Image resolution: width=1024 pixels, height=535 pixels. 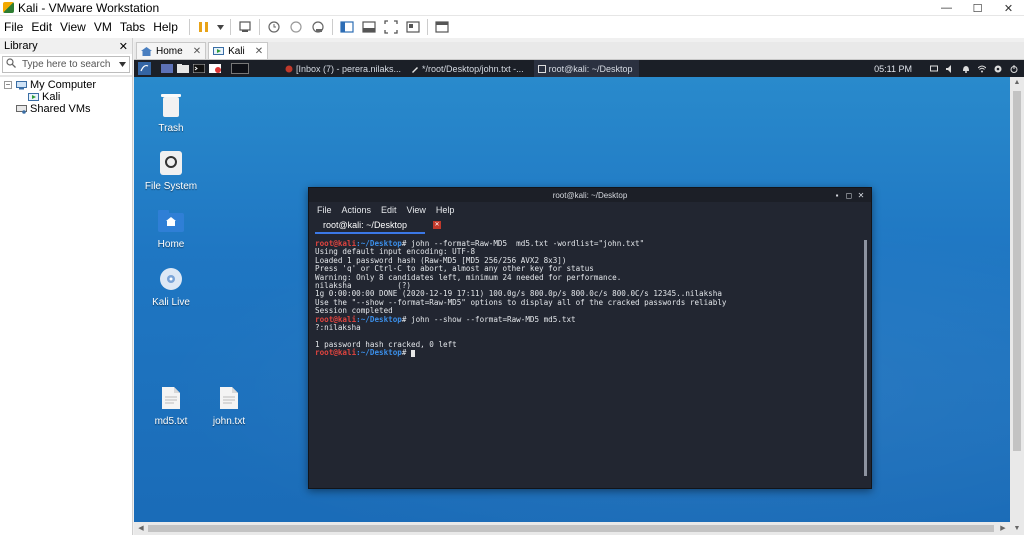 What do you see at coordinates (41, 27) in the screenshot?
I see `menu-edit: Edit` at bounding box center [41, 27].